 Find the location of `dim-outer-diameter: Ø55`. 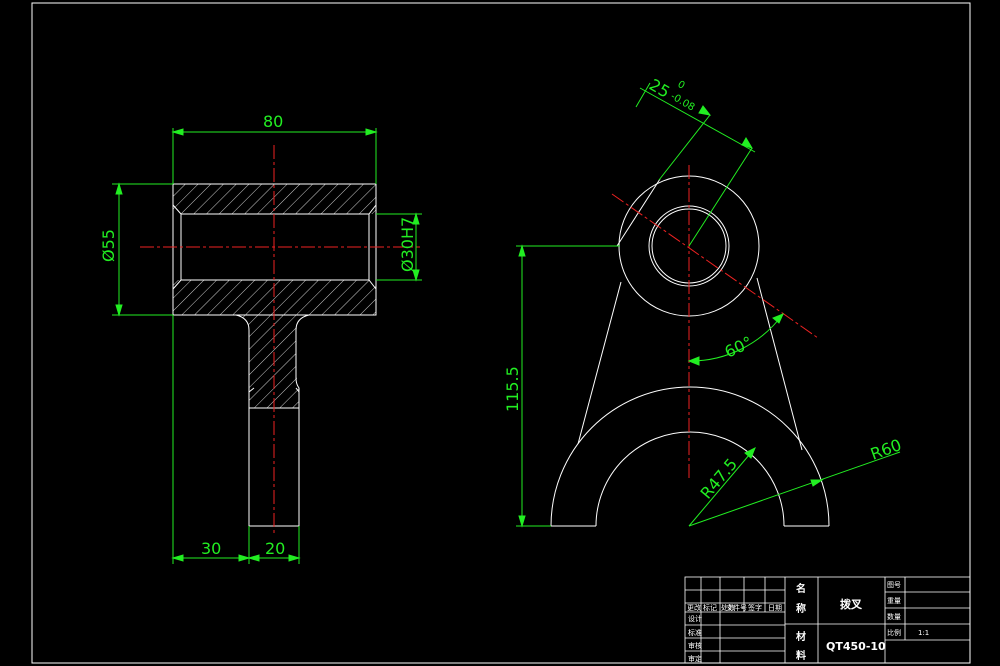

dim-outer-diameter: Ø55 is located at coordinates (108, 245).